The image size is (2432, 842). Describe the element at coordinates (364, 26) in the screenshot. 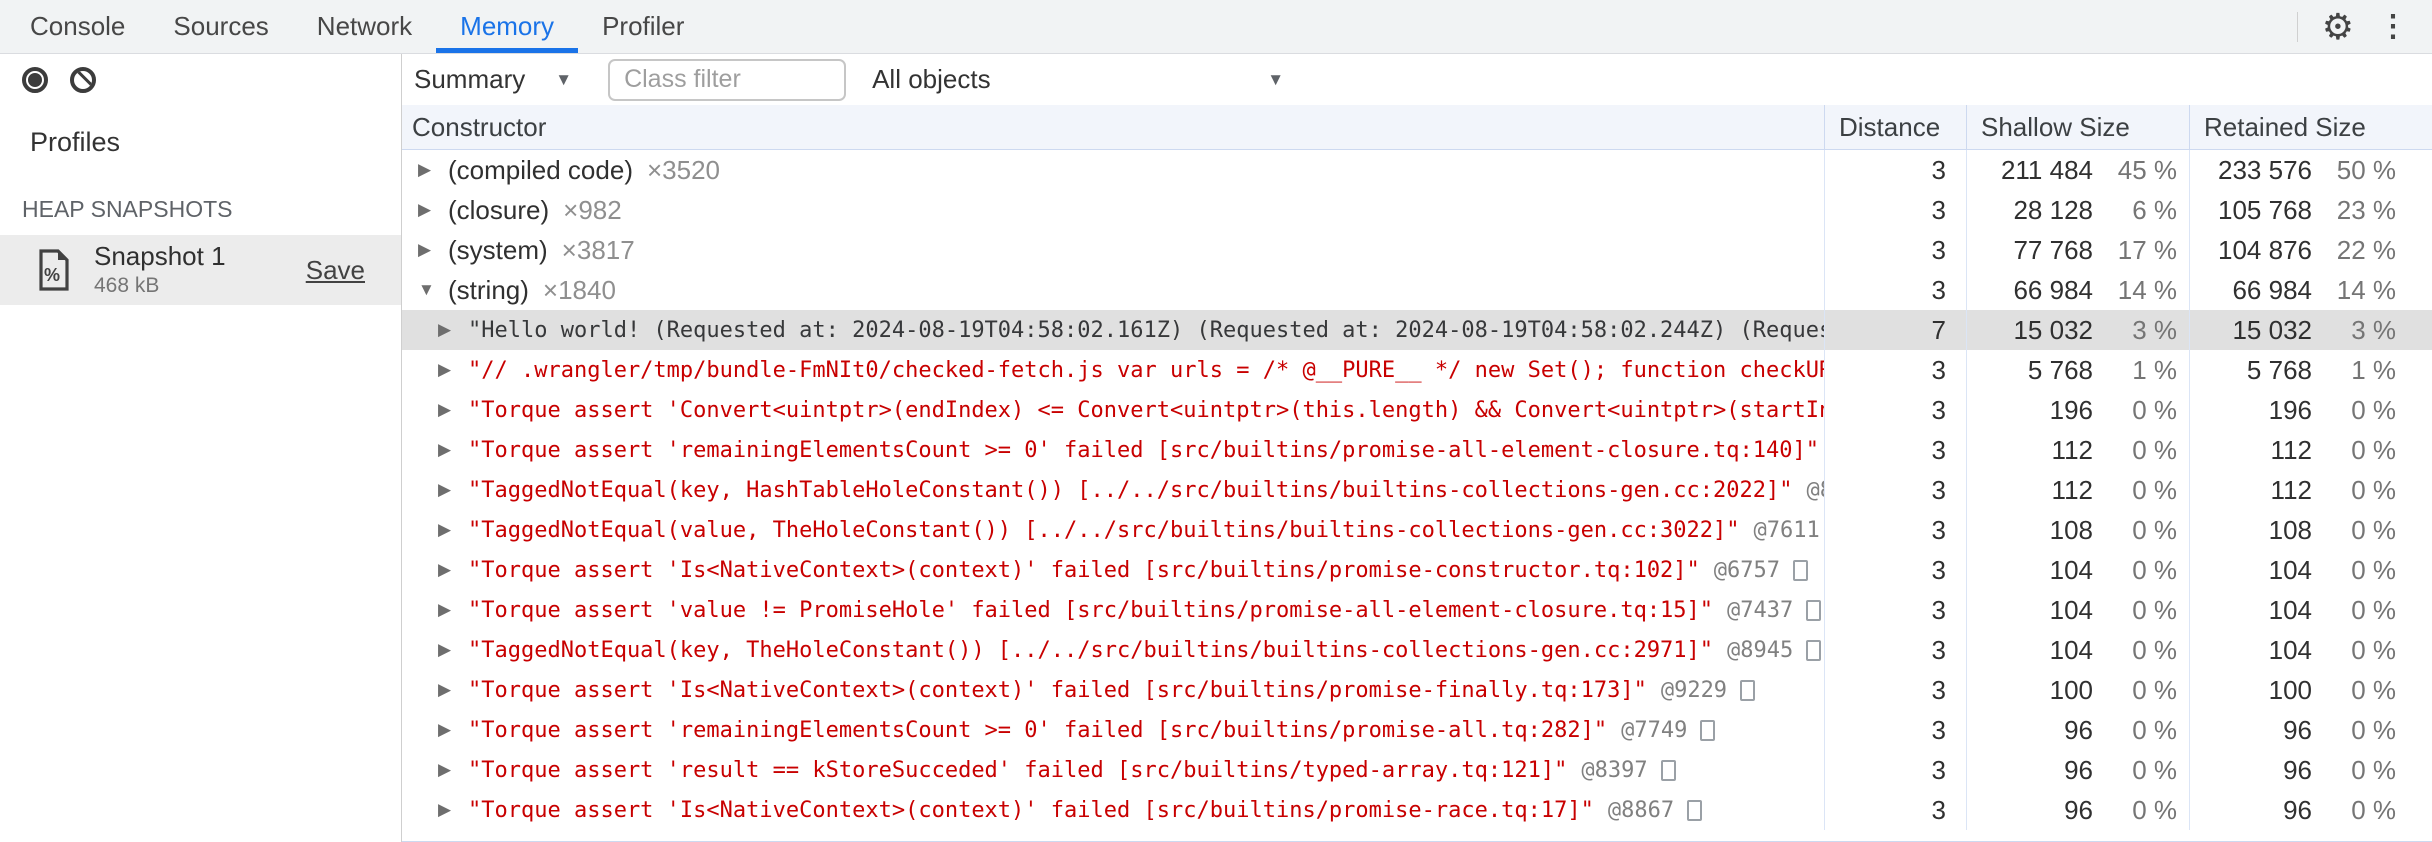

I see `tab-network: Network` at that location.